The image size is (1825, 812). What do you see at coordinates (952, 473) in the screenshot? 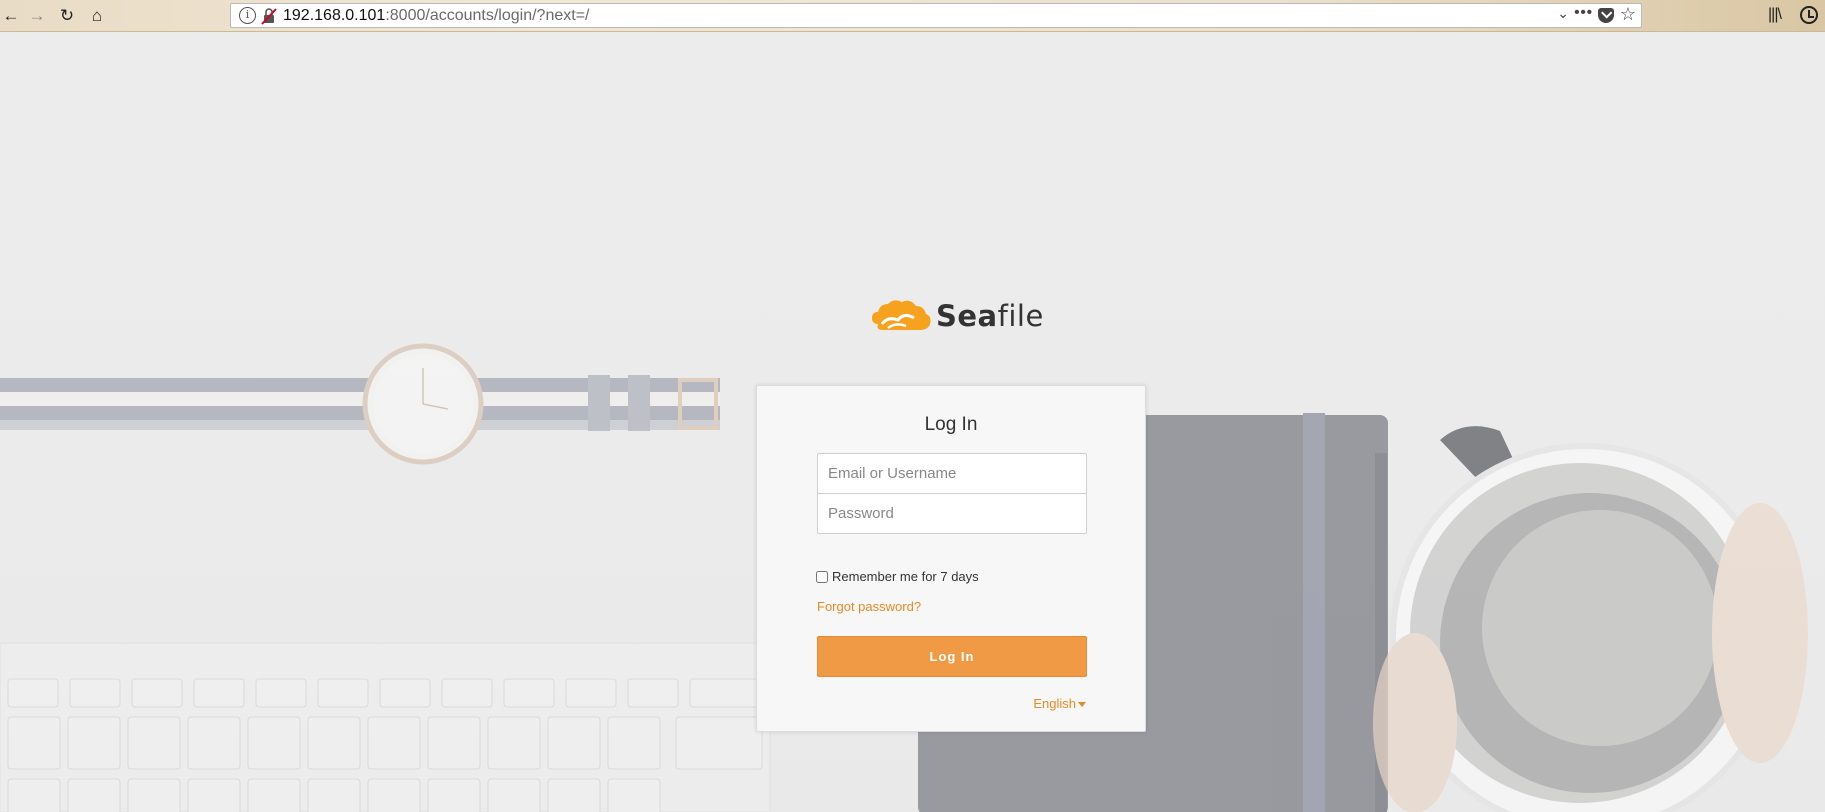
I see `username-input` at bounding box center [952, 473].